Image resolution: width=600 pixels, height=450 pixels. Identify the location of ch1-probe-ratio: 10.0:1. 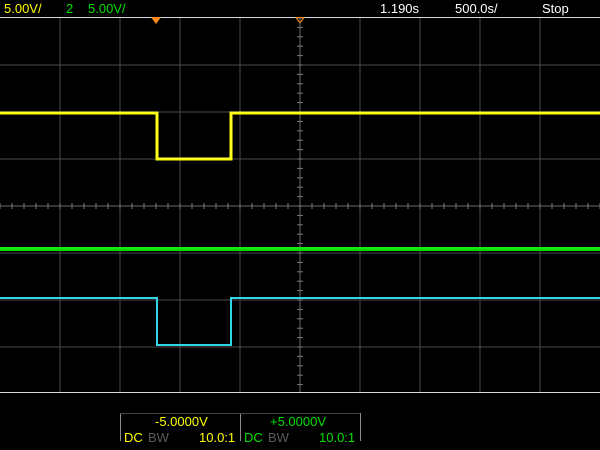
(217, 437).